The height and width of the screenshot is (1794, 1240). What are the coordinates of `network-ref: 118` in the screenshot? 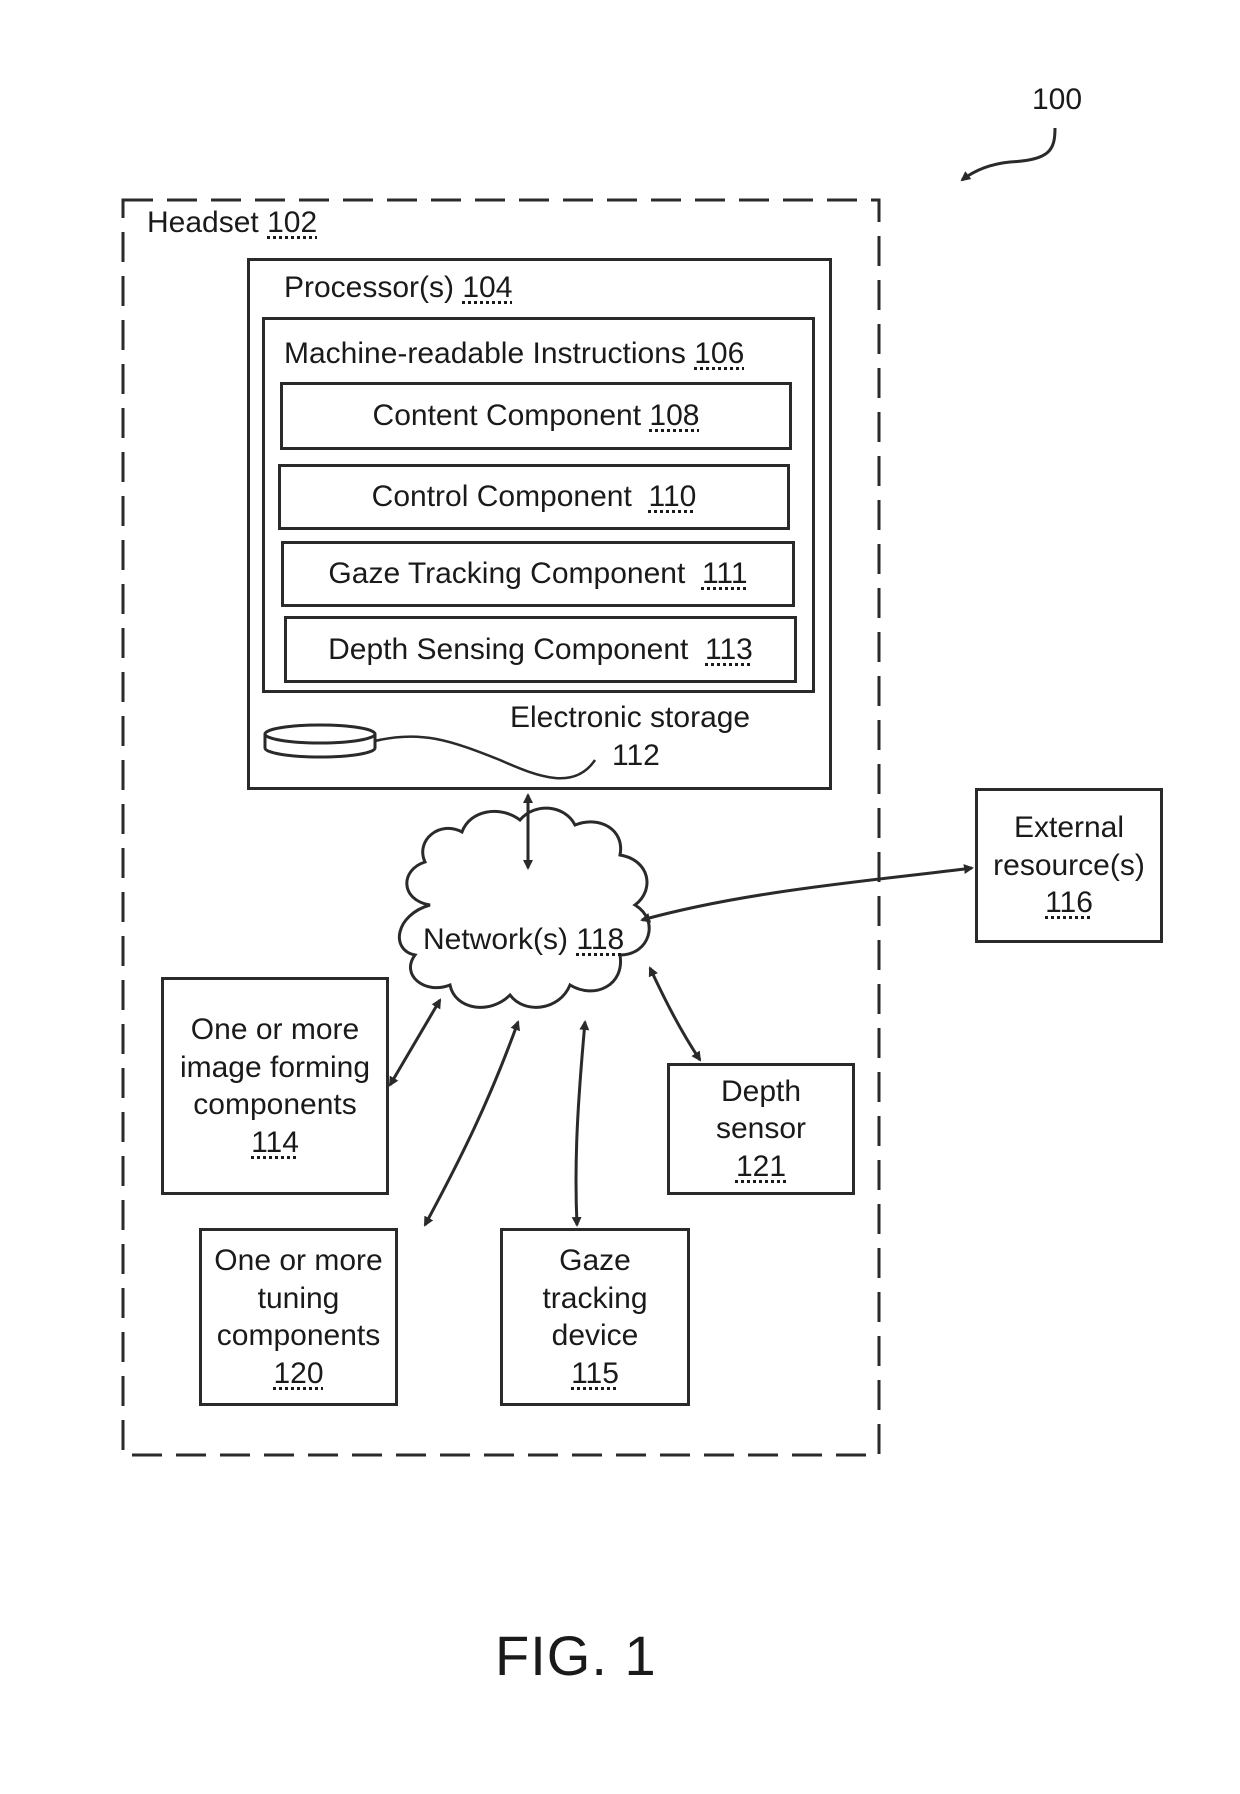 It's located at (600, 939).